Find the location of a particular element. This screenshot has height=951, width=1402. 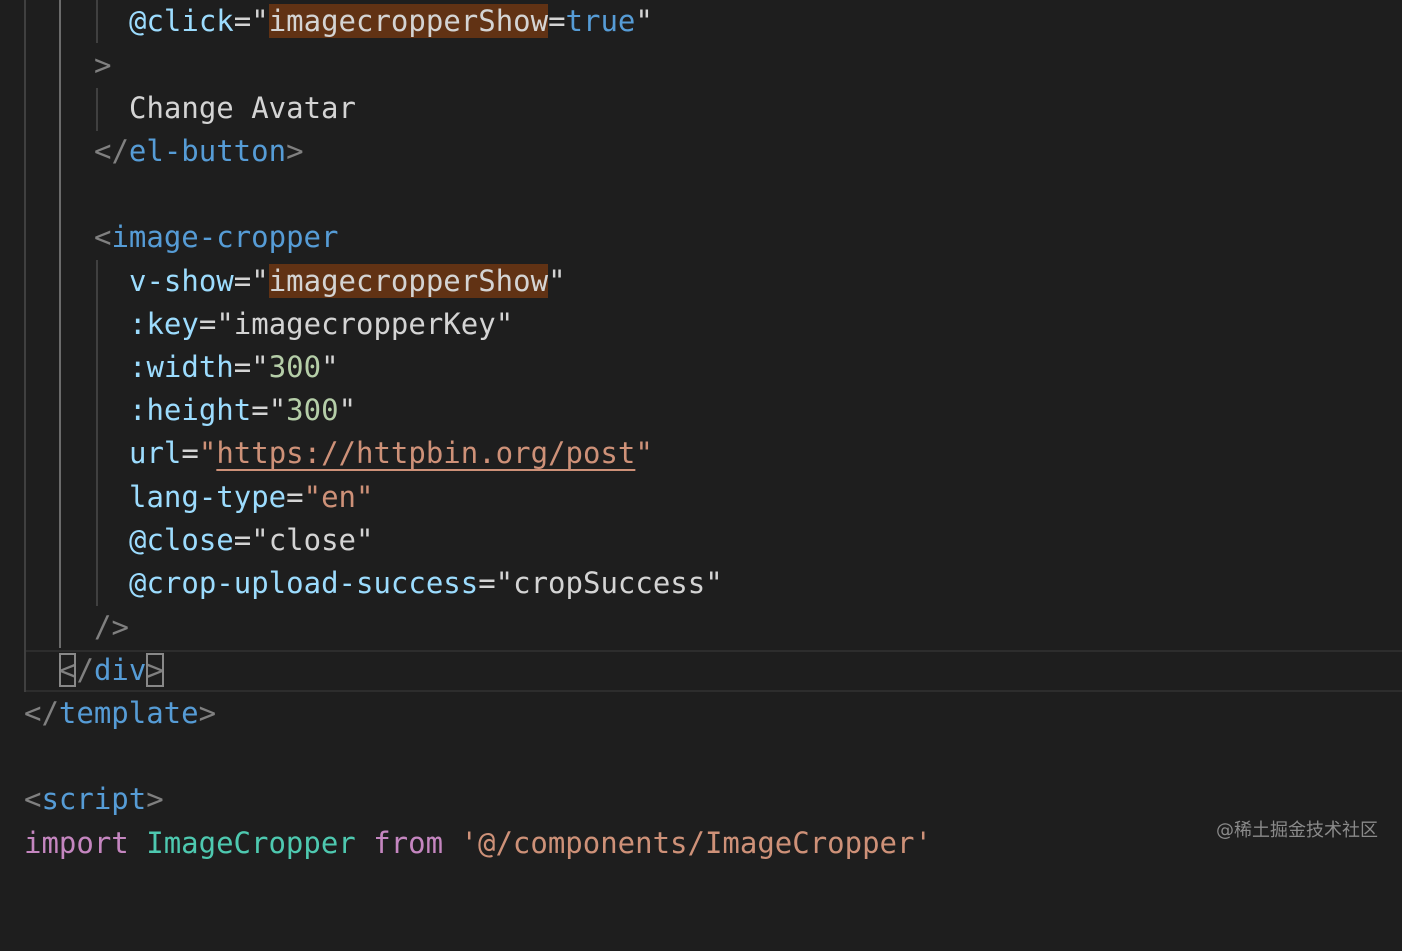

slash: / is located at coordinates (85, 670).